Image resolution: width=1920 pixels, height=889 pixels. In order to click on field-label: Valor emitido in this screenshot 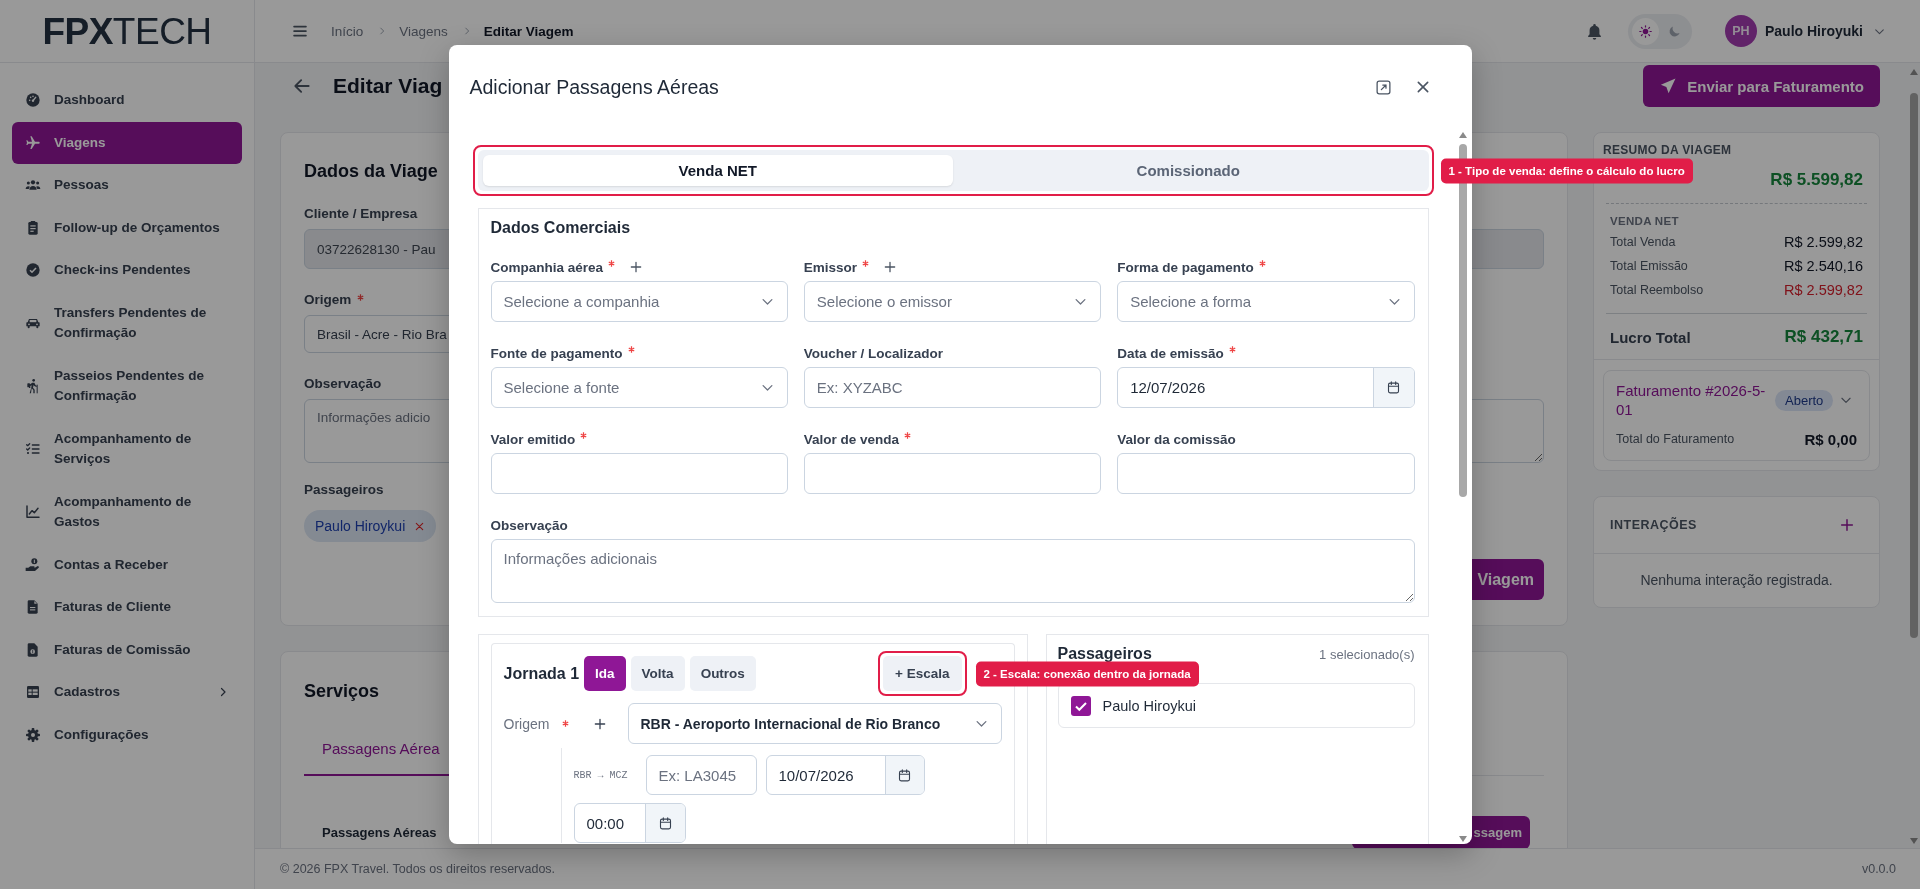, I will do `click(533, 439)`.